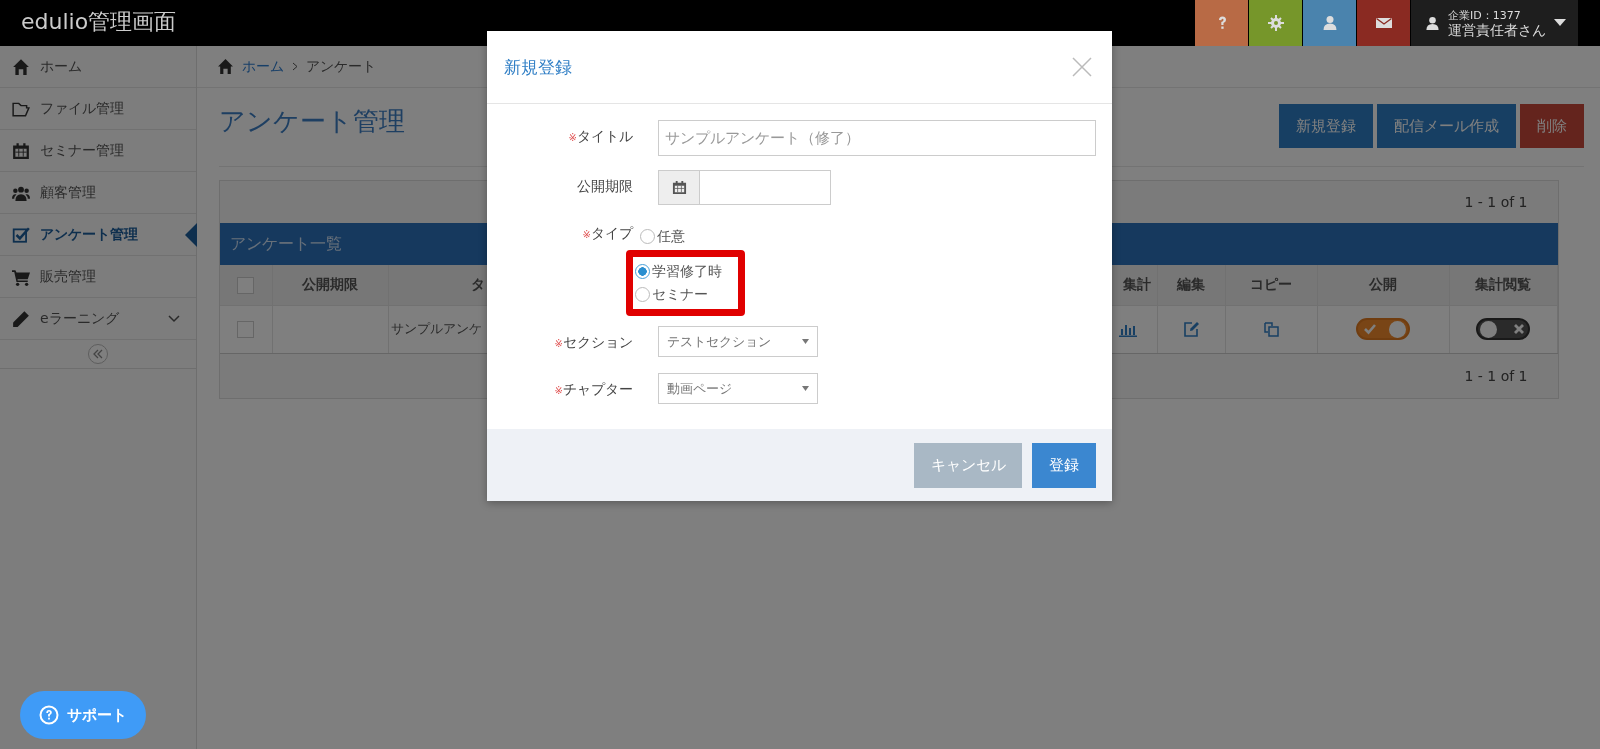 Image resolution: width=1600 pixels, height=749 pixels. What do you see at coordinates (21, 234) in the screenshot?
I see `checkbox-icon` at bounding box center [21, 234].